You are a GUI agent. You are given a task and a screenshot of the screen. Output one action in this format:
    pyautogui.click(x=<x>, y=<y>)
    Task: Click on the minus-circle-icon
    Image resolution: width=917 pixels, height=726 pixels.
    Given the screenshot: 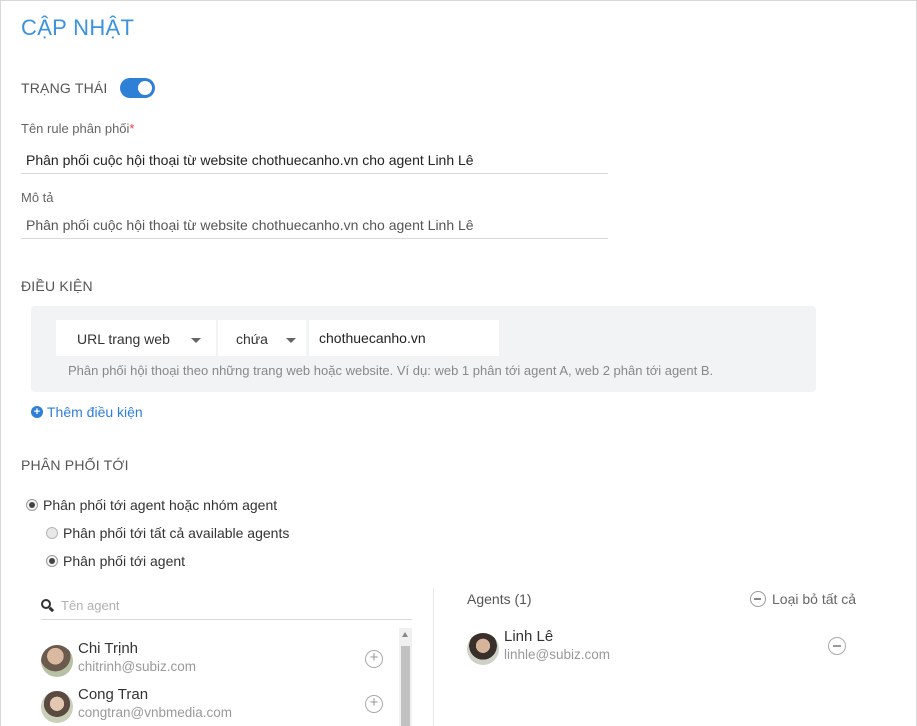 What is the action you would take?
    pyautogui.click(x=758, y=599)
    